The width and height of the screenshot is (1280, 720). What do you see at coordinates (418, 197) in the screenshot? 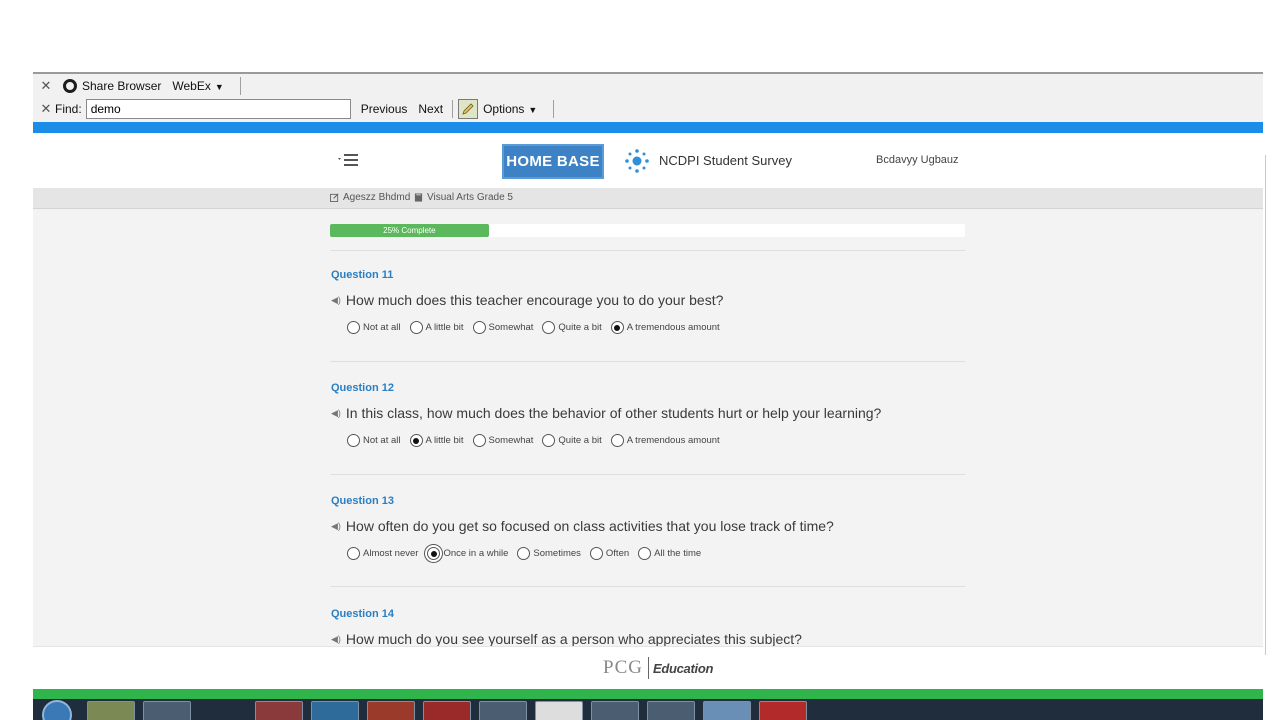
I see `book-icon` at bounding box center [418, 197].